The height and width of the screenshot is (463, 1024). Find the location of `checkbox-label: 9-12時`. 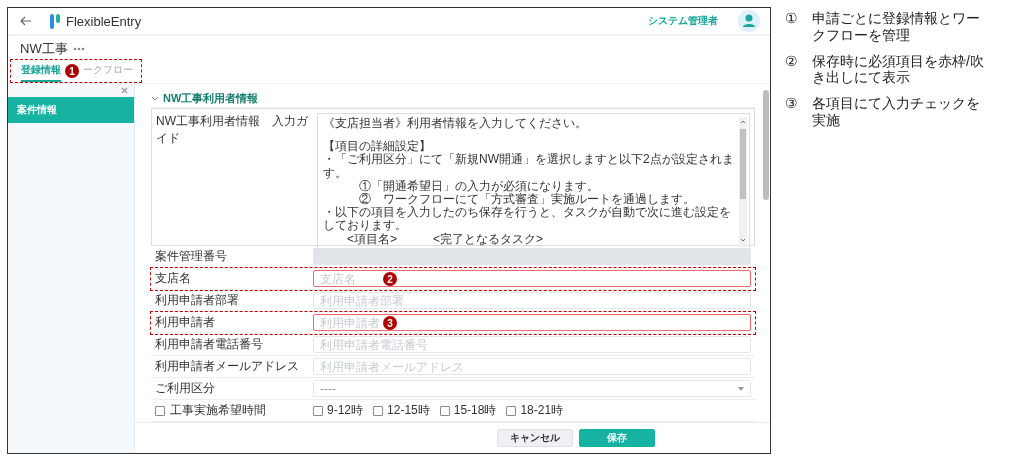

checkbox-label: 9-12時 is located at coordinates (345, 410).